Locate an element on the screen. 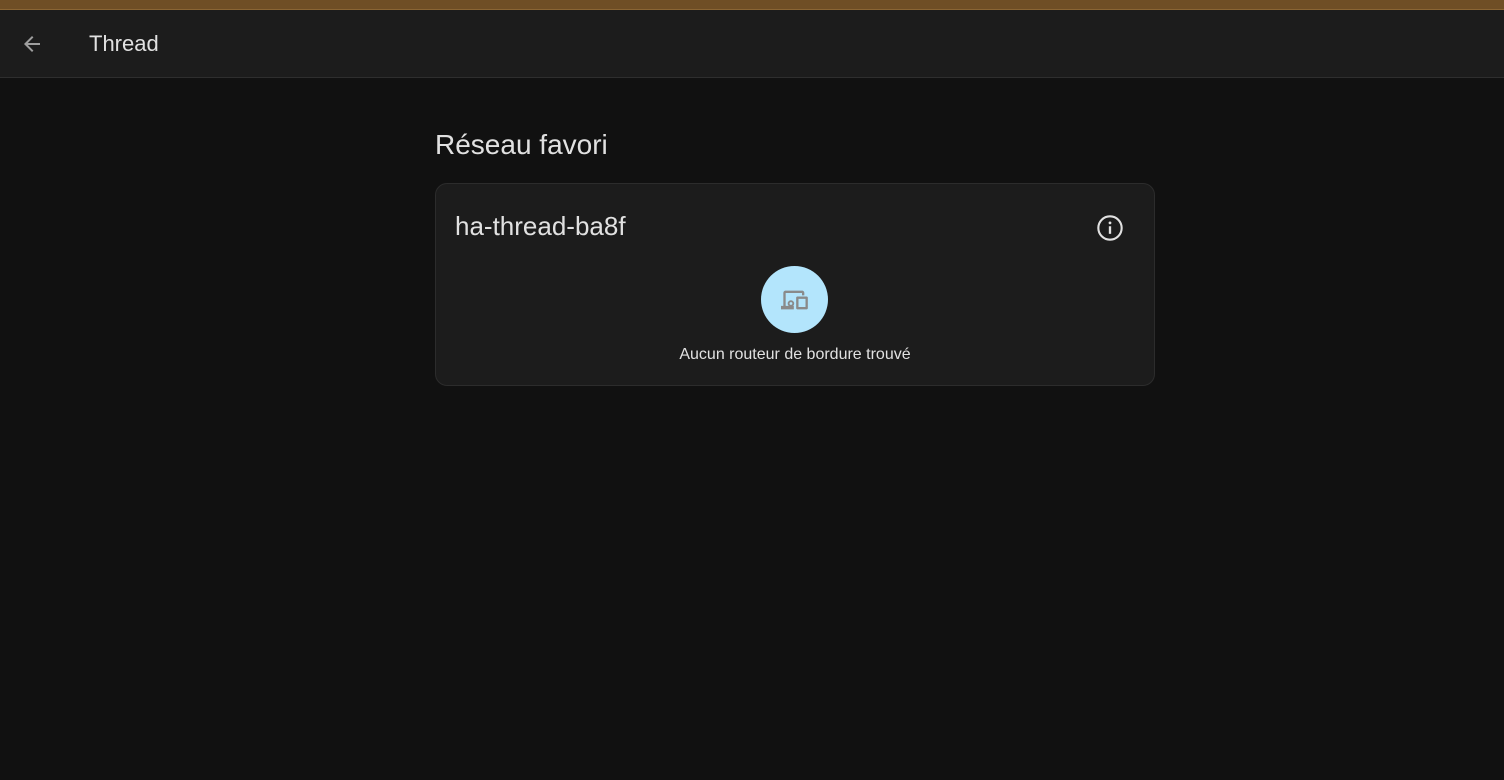 The image size is (1504, 780). app-toolbar: Thread is located at coordinates (752, 44).